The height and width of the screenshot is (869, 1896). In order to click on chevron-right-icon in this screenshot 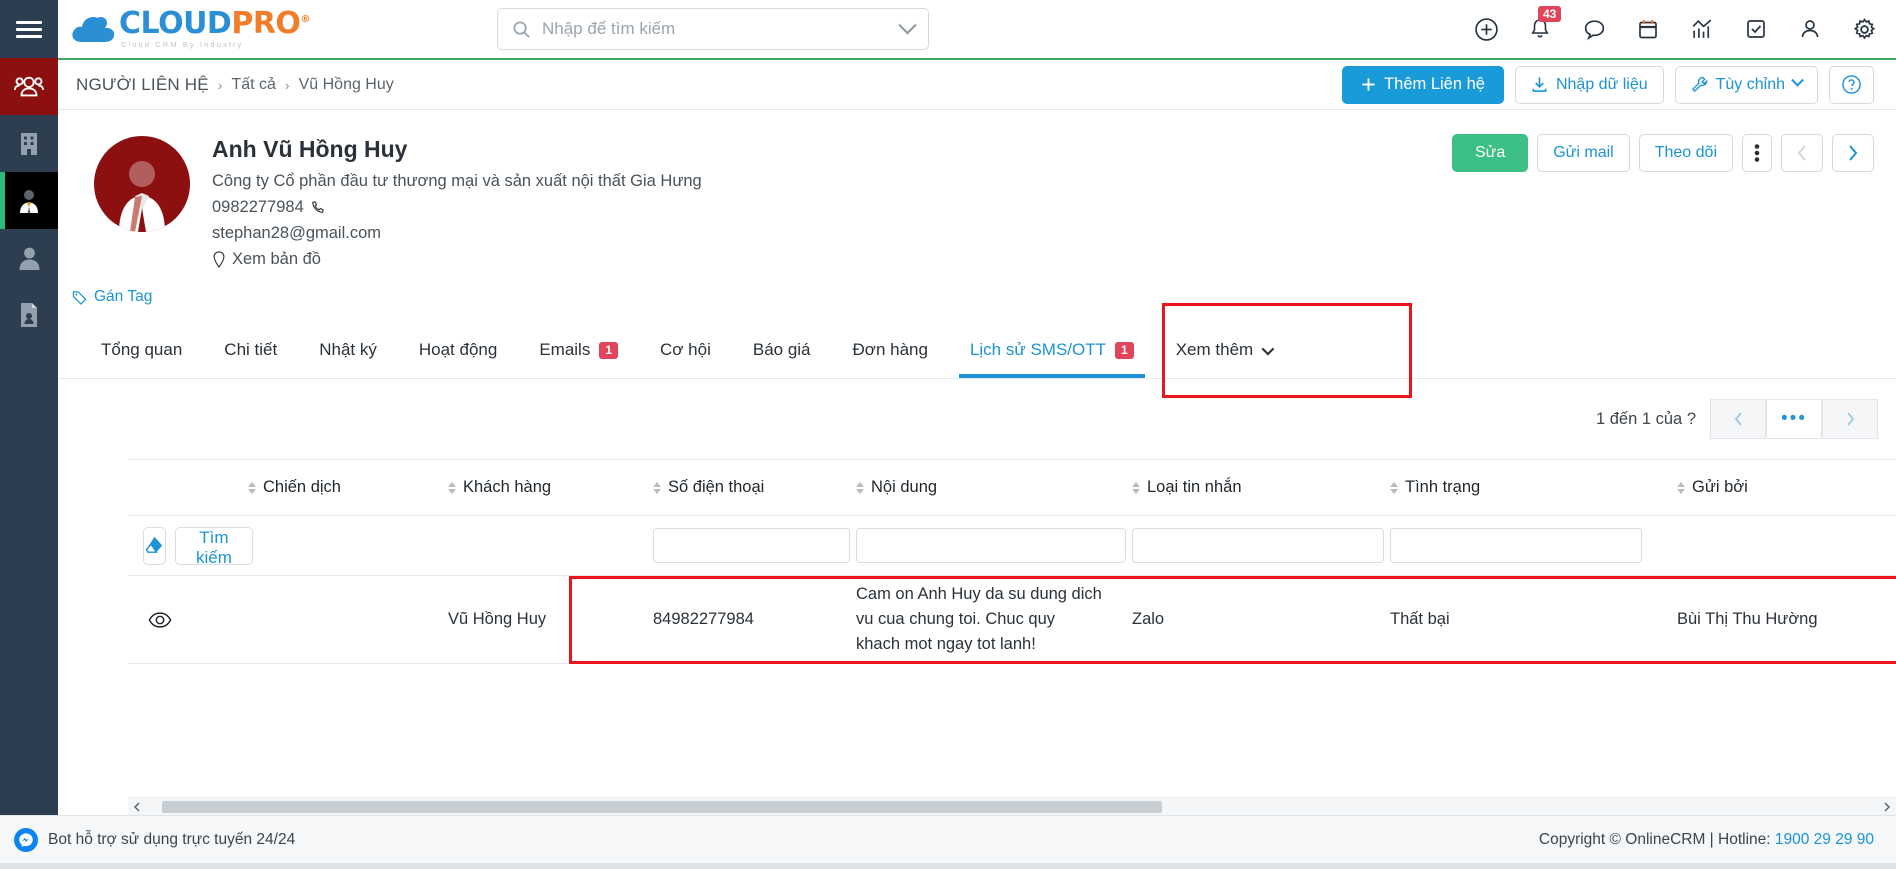, I will do `click(1850, 419)`.